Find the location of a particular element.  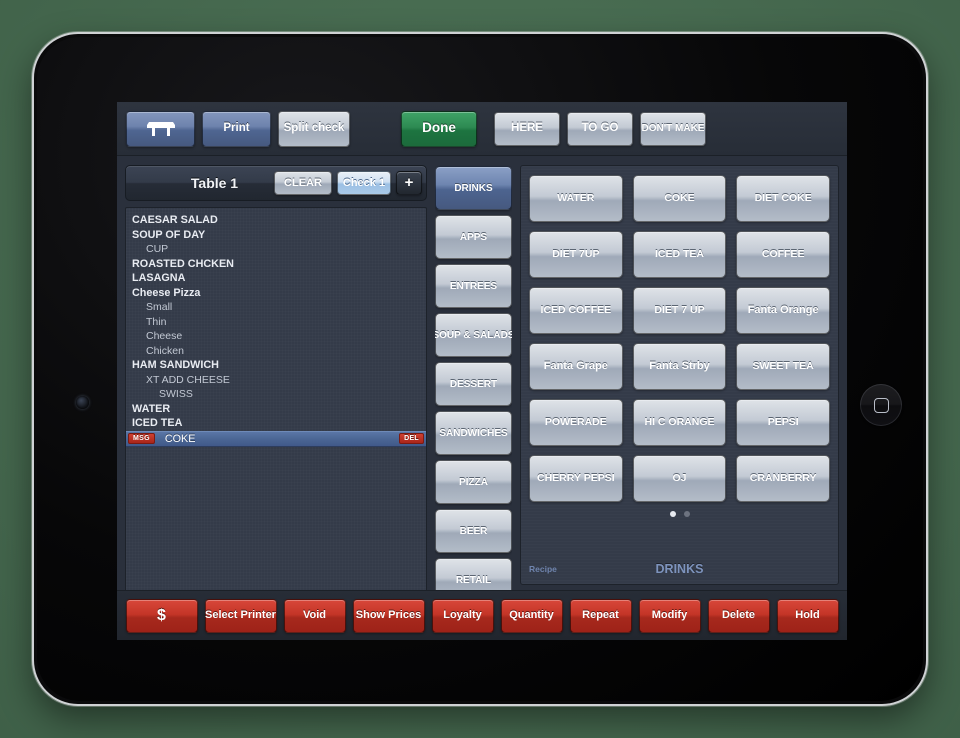

order-item-name: Cheese Pizza is located at coordinates (166, 292).